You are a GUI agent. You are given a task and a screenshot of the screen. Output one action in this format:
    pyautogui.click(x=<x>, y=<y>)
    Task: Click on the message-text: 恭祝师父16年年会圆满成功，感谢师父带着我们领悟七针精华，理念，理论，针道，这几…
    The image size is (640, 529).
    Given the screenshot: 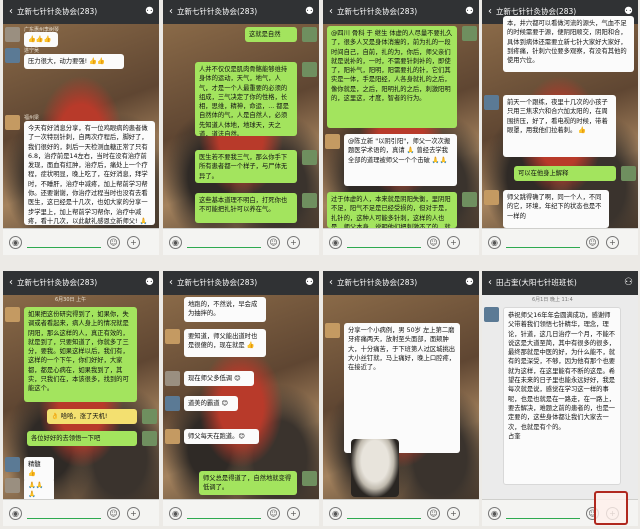 What is the action you would take?
    pyautogui.click(x=562, y=371)
    